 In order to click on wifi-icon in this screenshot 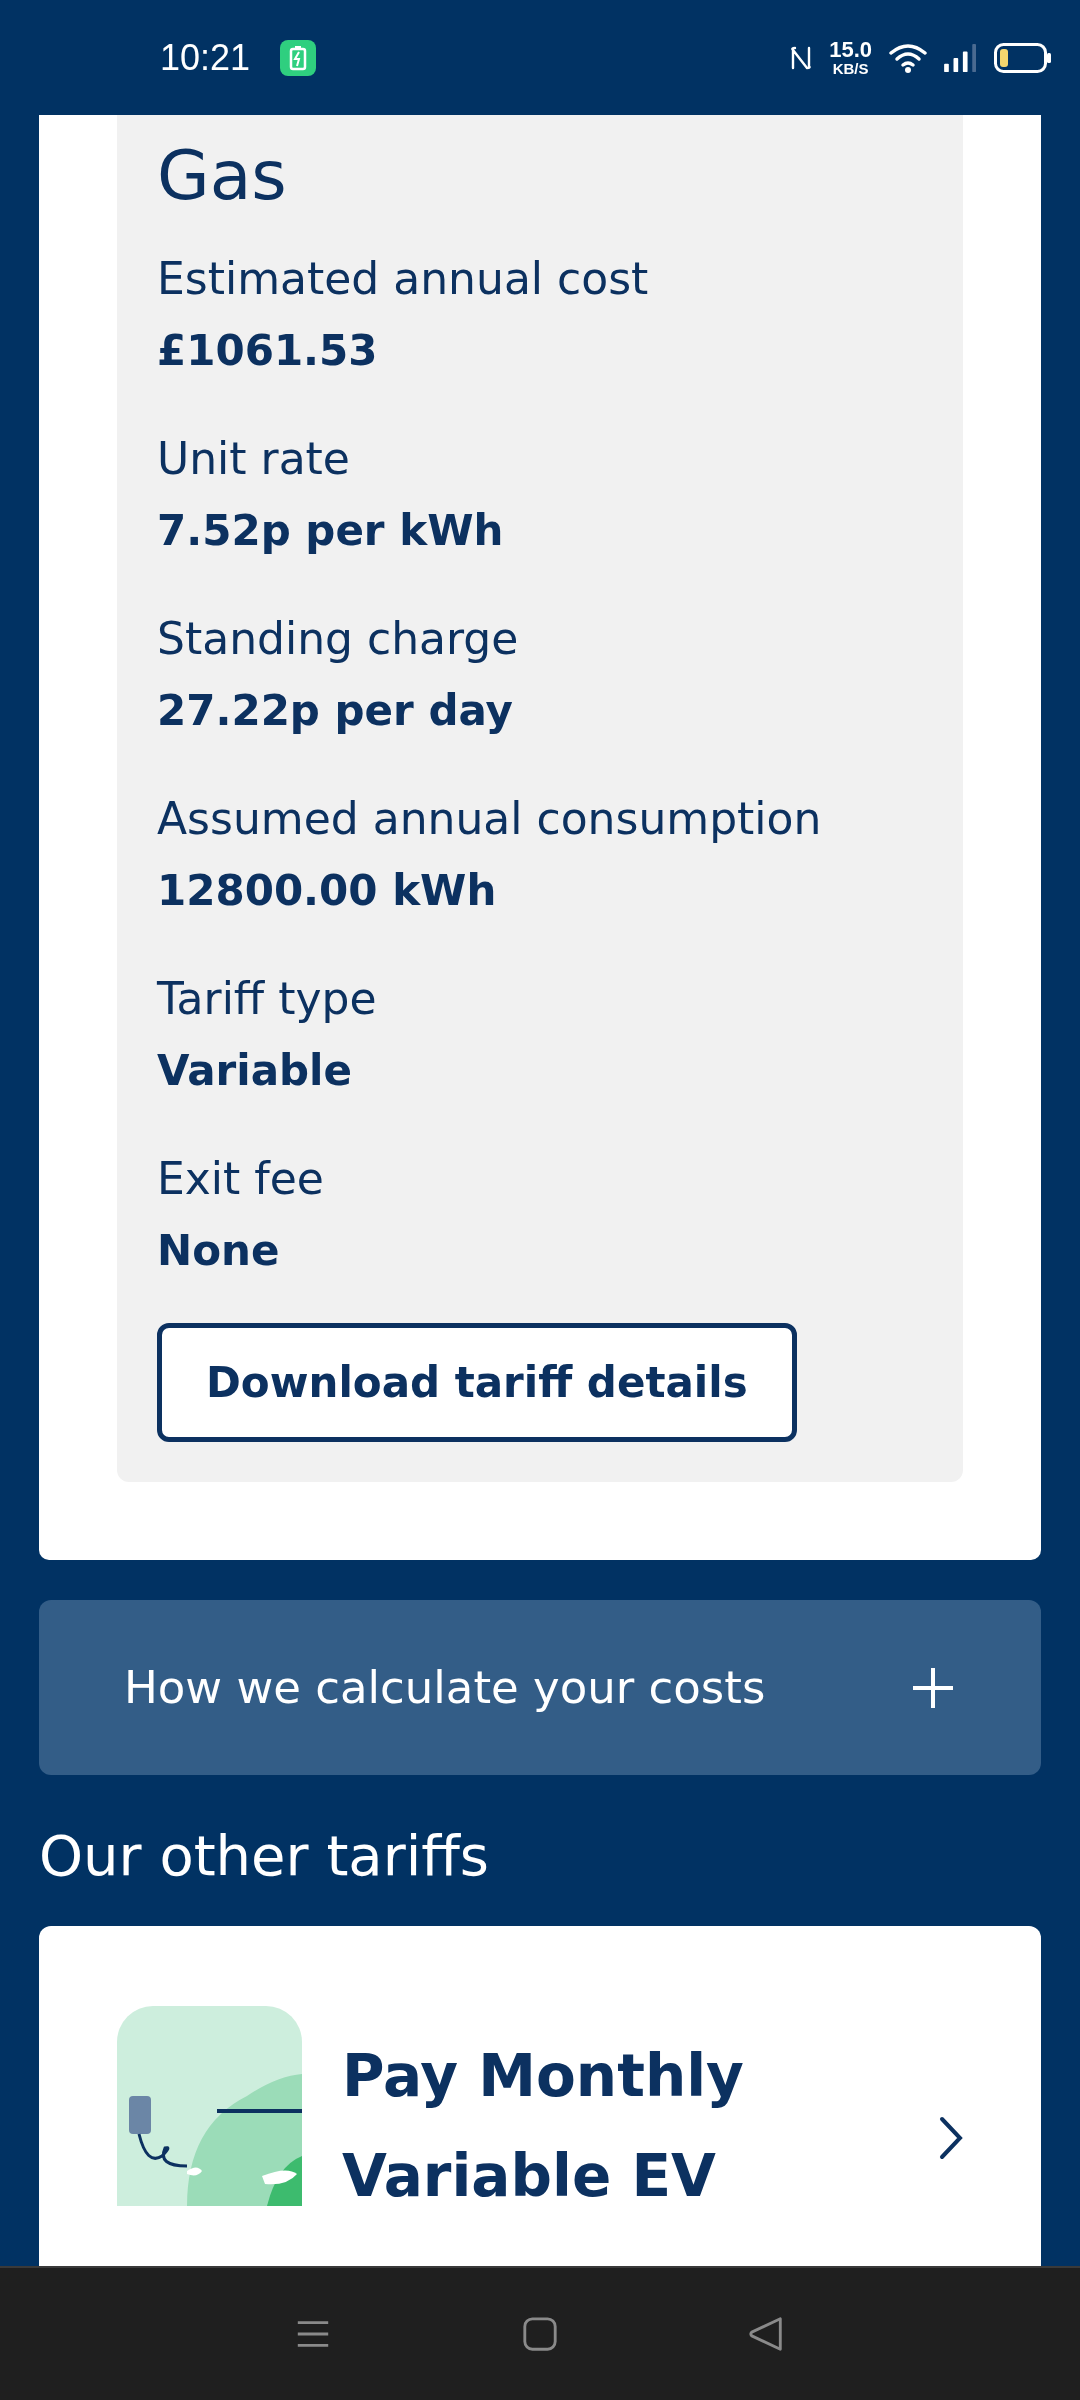, I will do `click(908, 57)`.